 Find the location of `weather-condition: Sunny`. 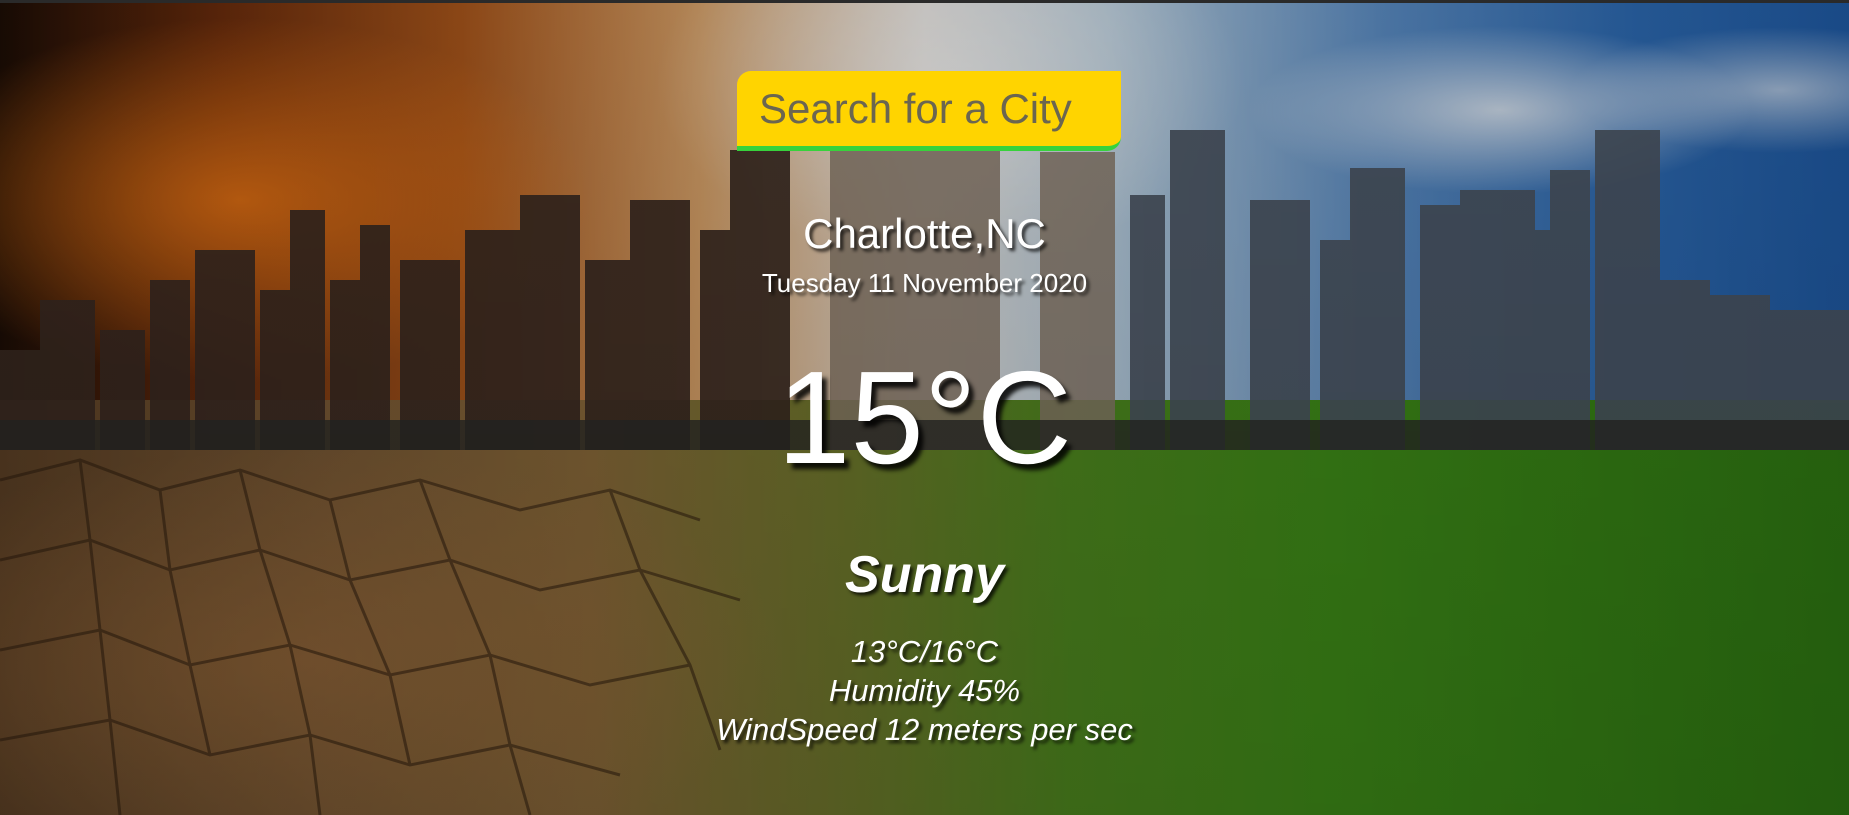

weather-condition: Sunny is located at coordinates (924, 575).